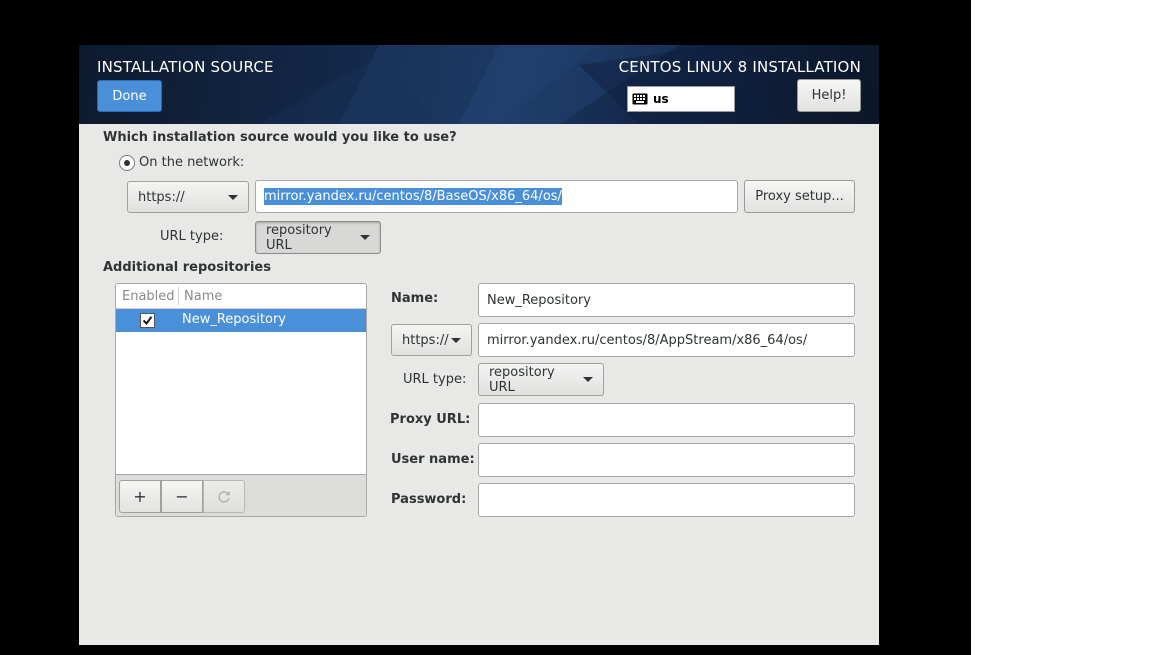  What do you see at coordinates (188, 197) in the screenshot?
I see `protocol-dropdown: https://` at bounding box center [188, 197].